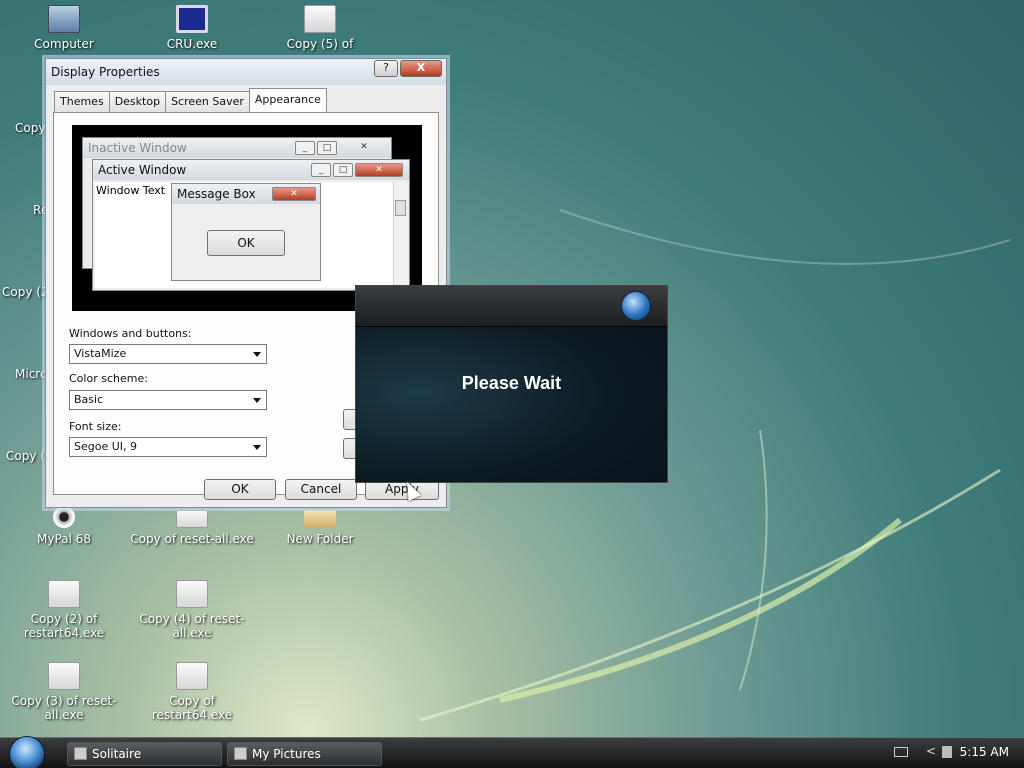  I want to click on desktop-icon-label: MyPal 68, so click(64, 539).